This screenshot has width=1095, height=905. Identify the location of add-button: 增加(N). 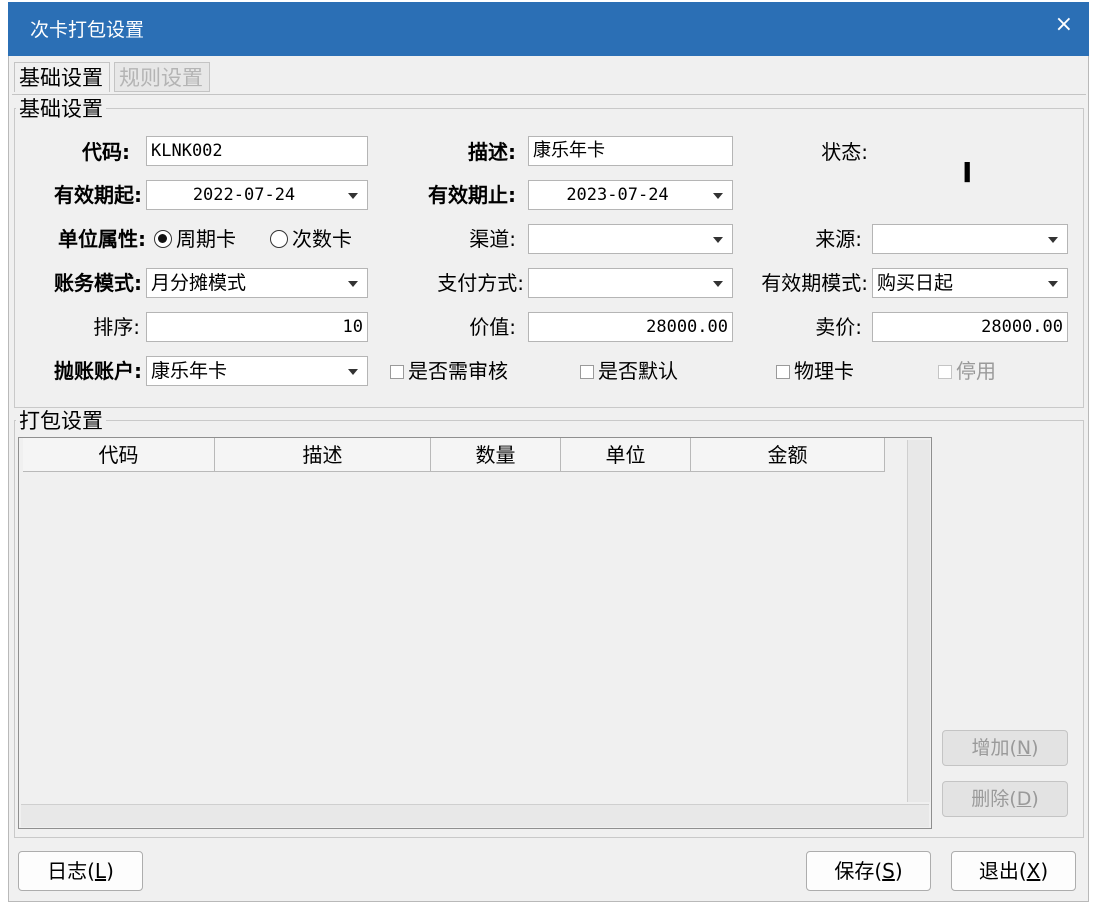
(1005, 748).